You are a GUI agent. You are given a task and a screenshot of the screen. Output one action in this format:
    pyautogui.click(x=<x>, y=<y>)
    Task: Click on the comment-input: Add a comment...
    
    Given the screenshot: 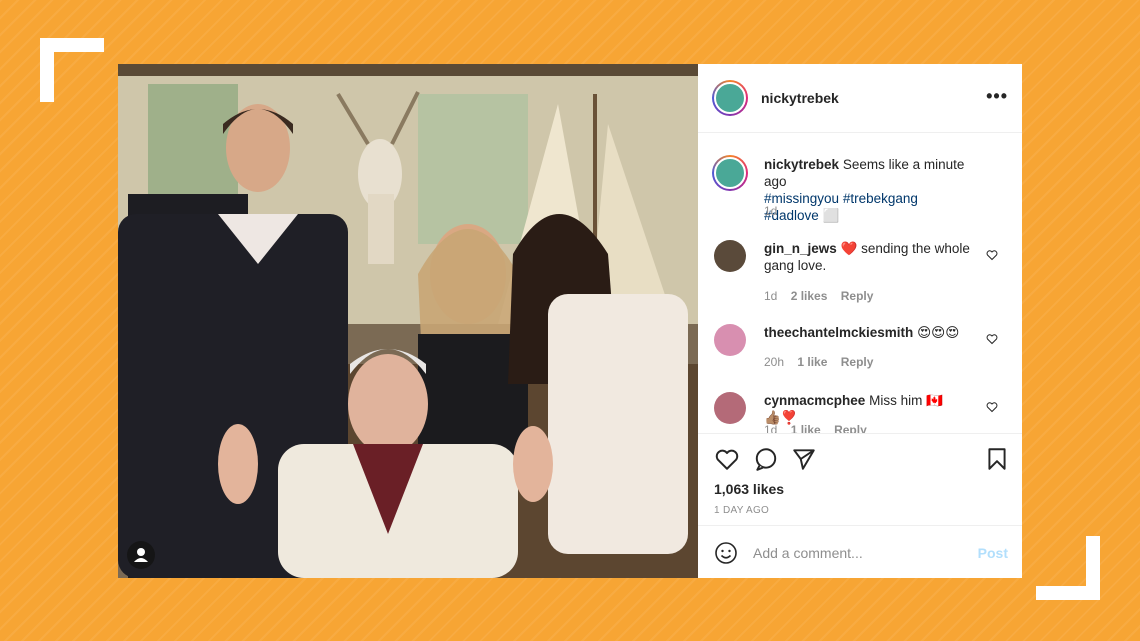 What is the action you would take?
    pyautogui.click(x=808, y=553)
    